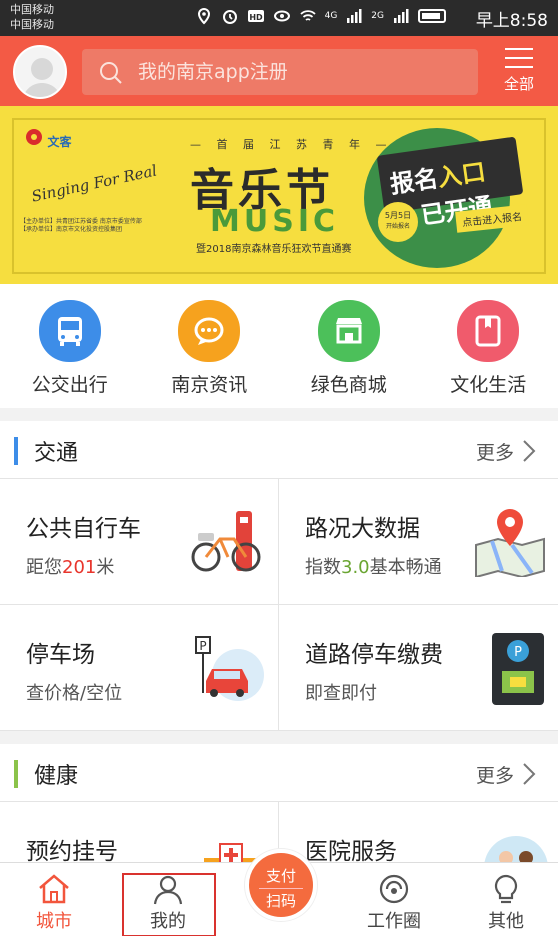 The image size is (558, 936). Describe the element at coordinates (229, 668) in the screenshot. I see `parking-car-icon: P` at that location.